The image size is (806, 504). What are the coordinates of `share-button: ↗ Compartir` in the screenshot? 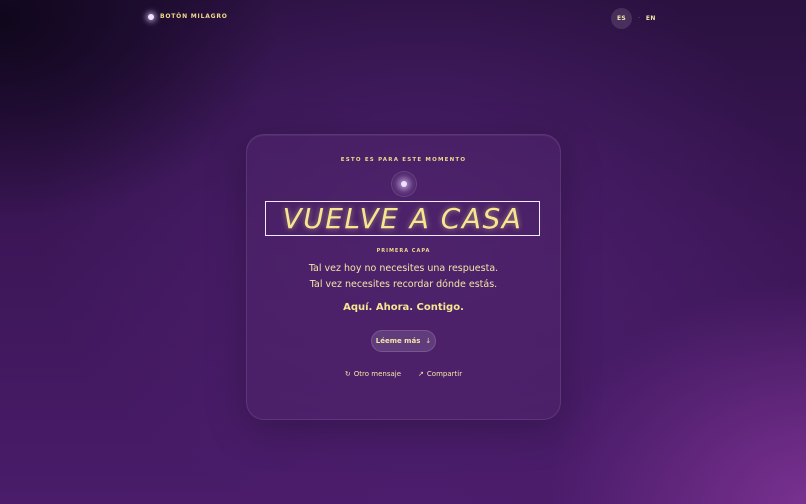 It's located at (440, 374).